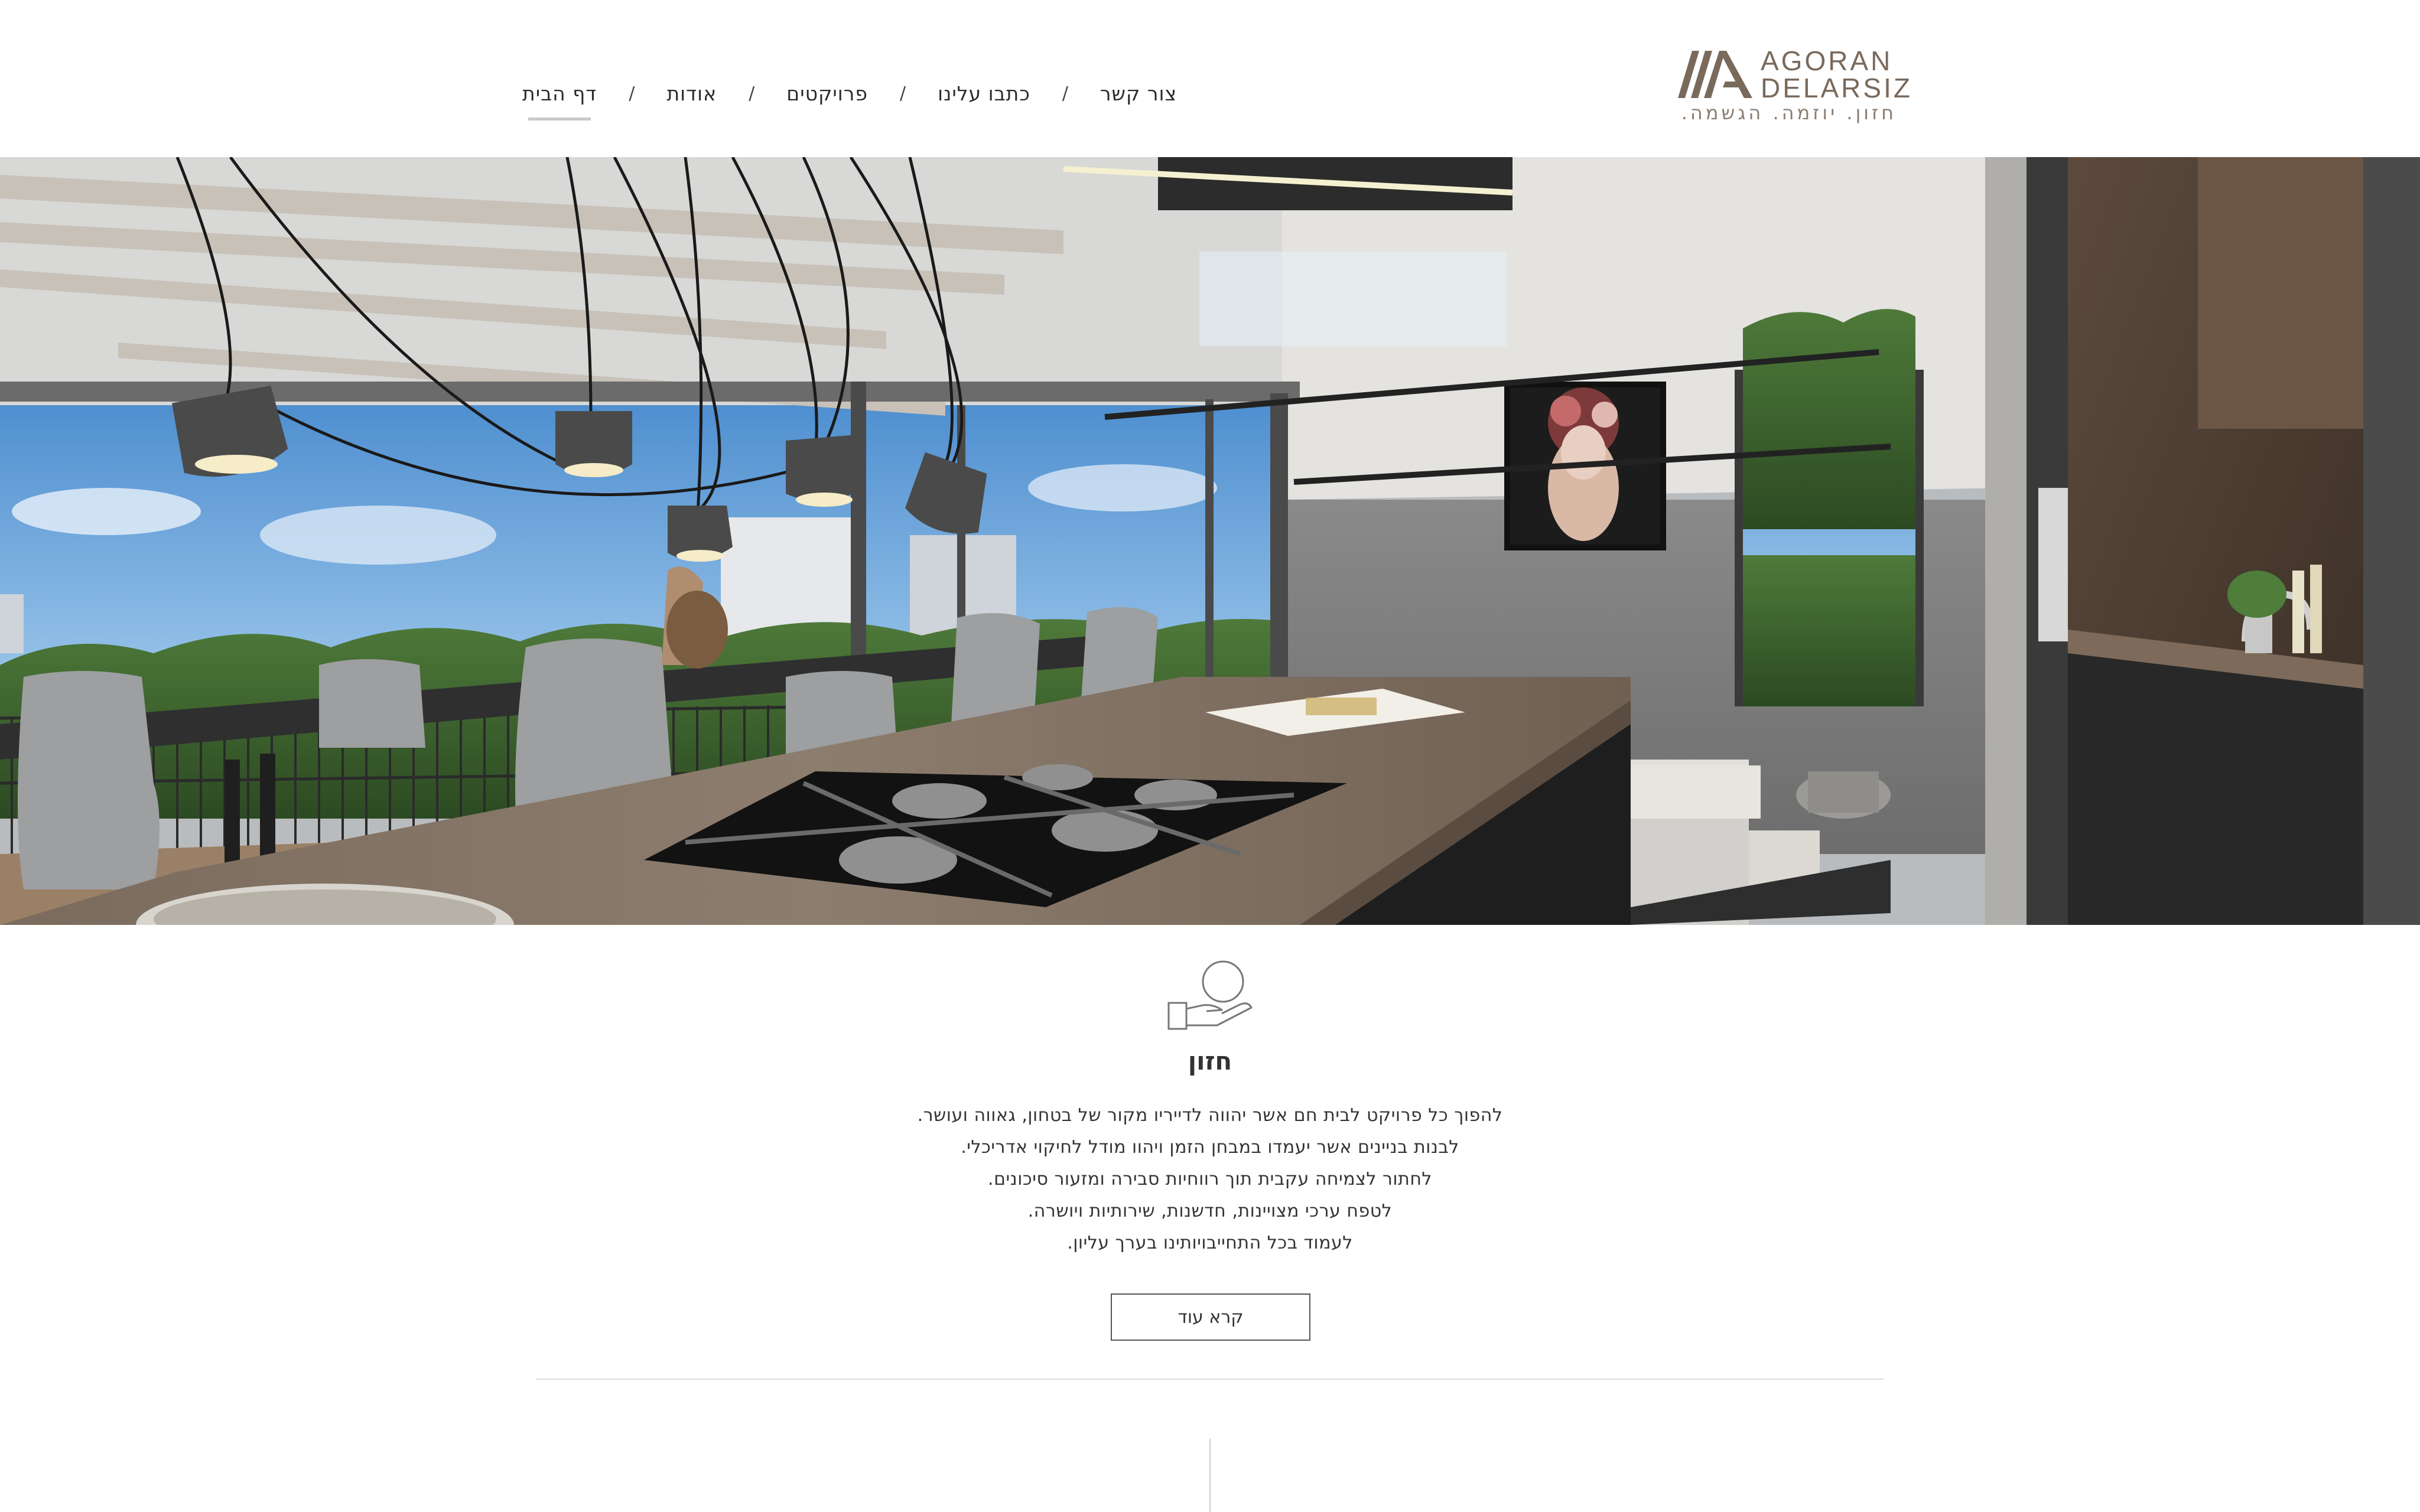  I want to click on hand-with-coin-icon, so click(1210, 995).